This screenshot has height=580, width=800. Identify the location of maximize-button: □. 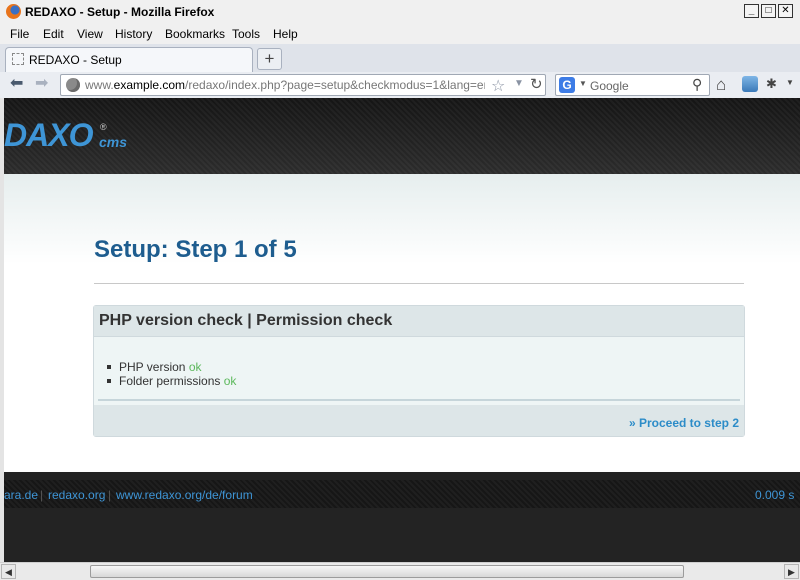
(768, 11).